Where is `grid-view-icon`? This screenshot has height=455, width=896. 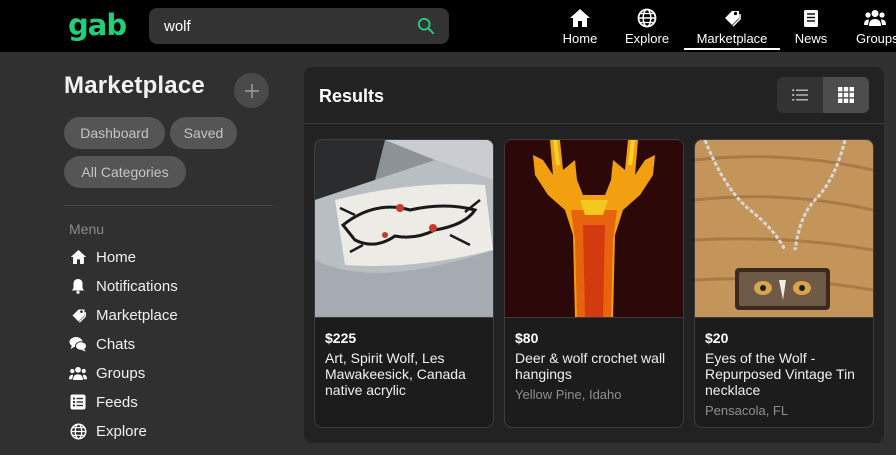 grid-view-icon is located at coordinates (846, 95).